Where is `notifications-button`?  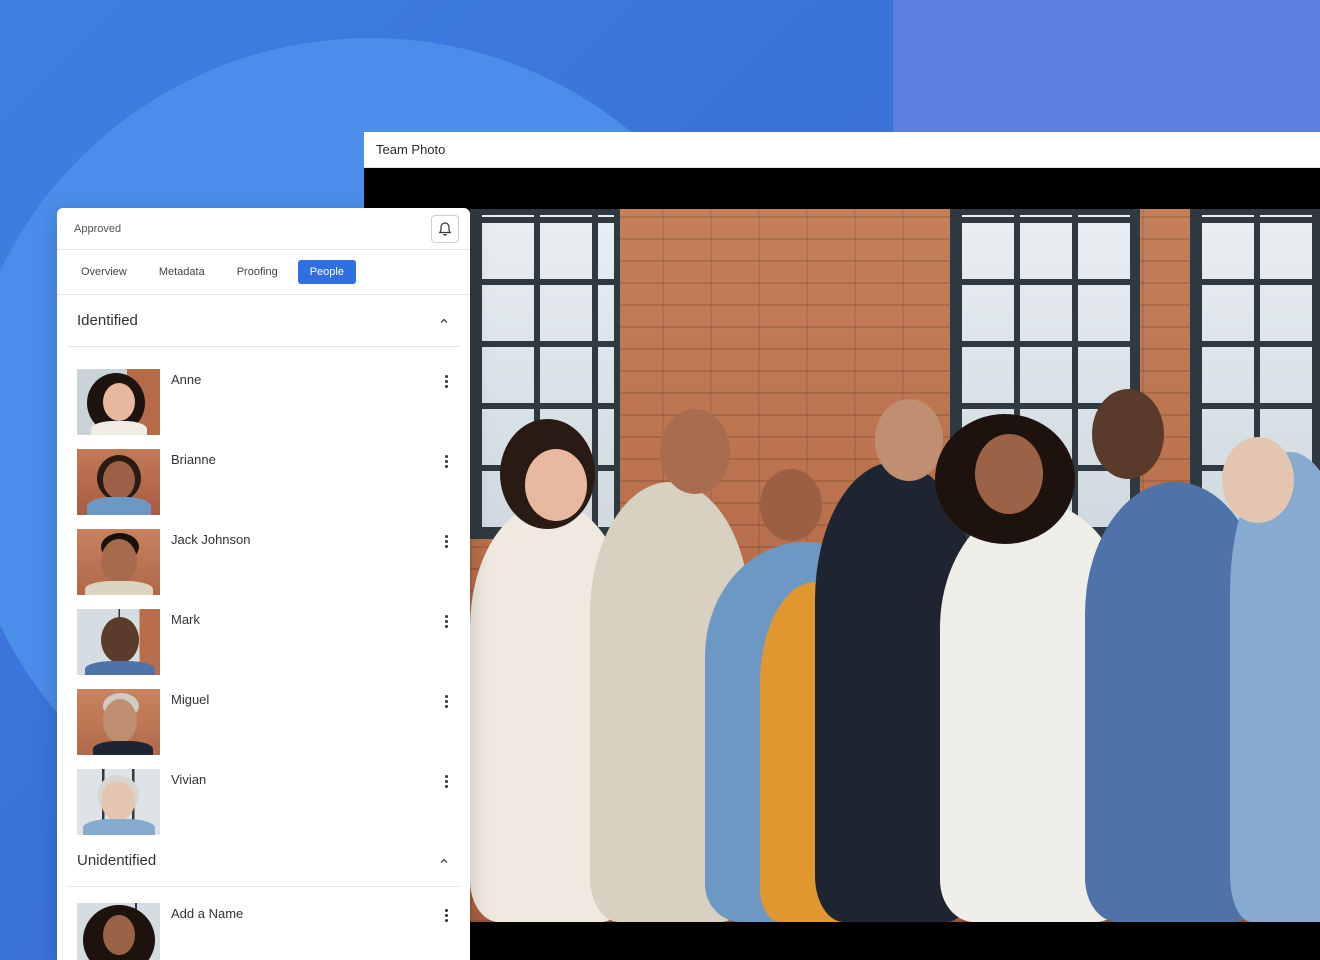
notifications-button is located at coordinates (445, 228).